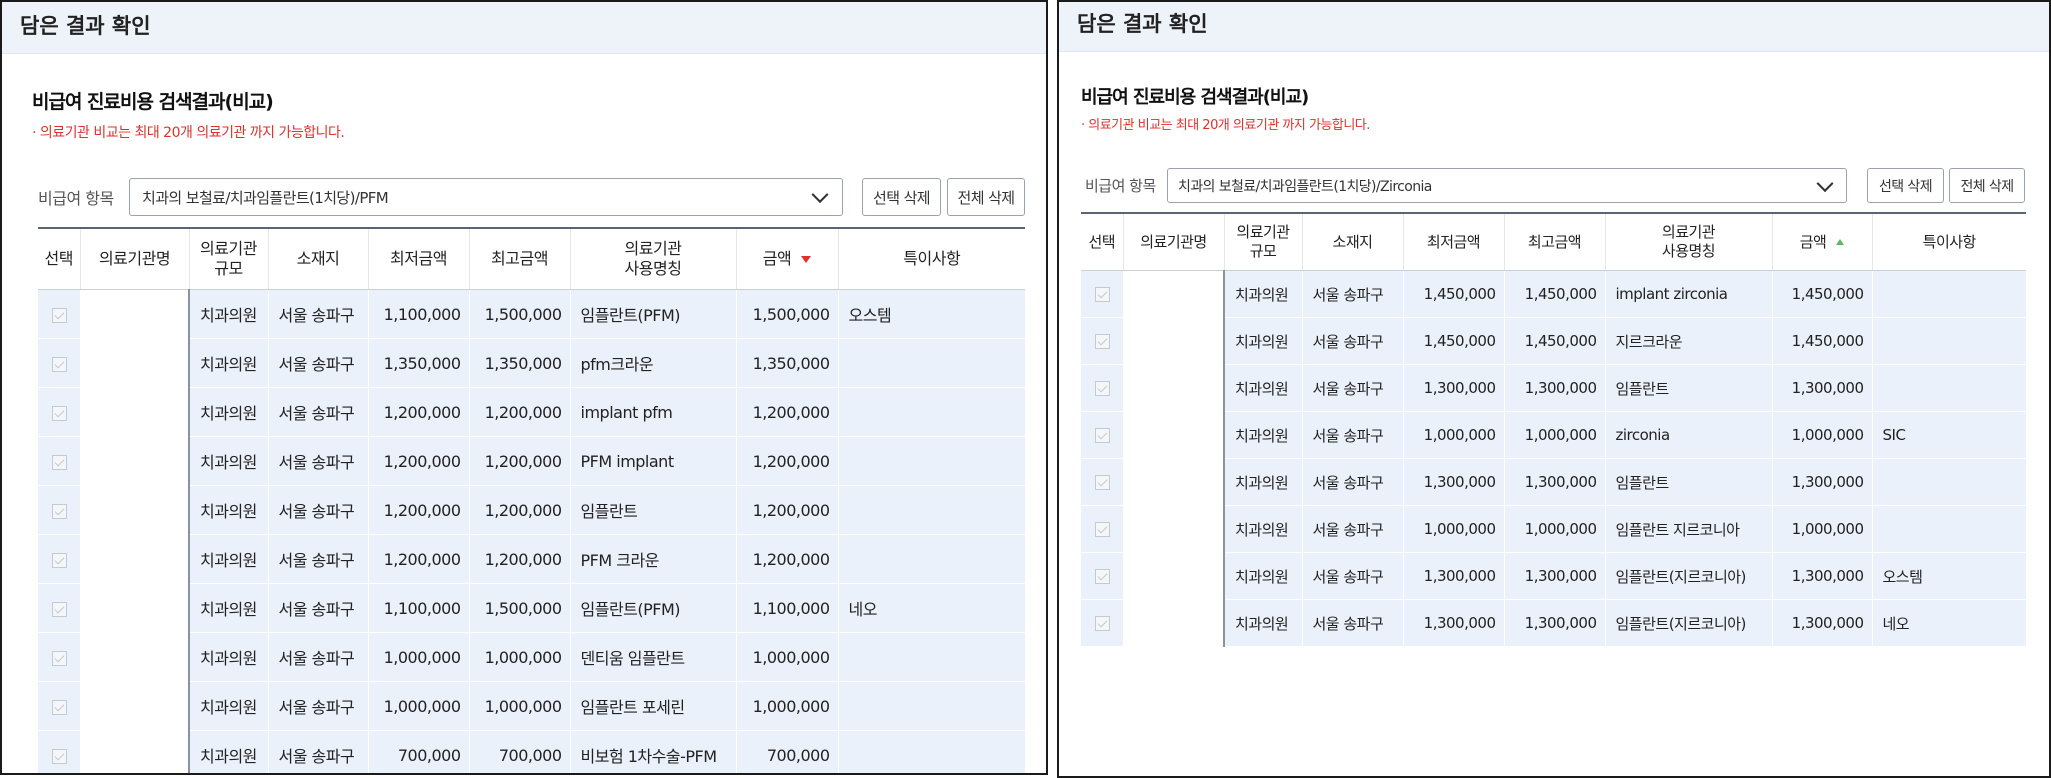 This screenshot has width=2051, height=778. What do you see at coordinates (418, 751) in the screenshot?
I see `min-price-cell: 700,000` at bounding box center [418, 751].